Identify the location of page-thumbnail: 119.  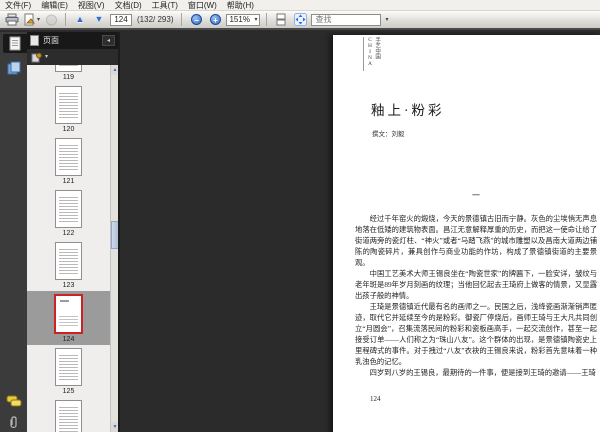
(68, 74).